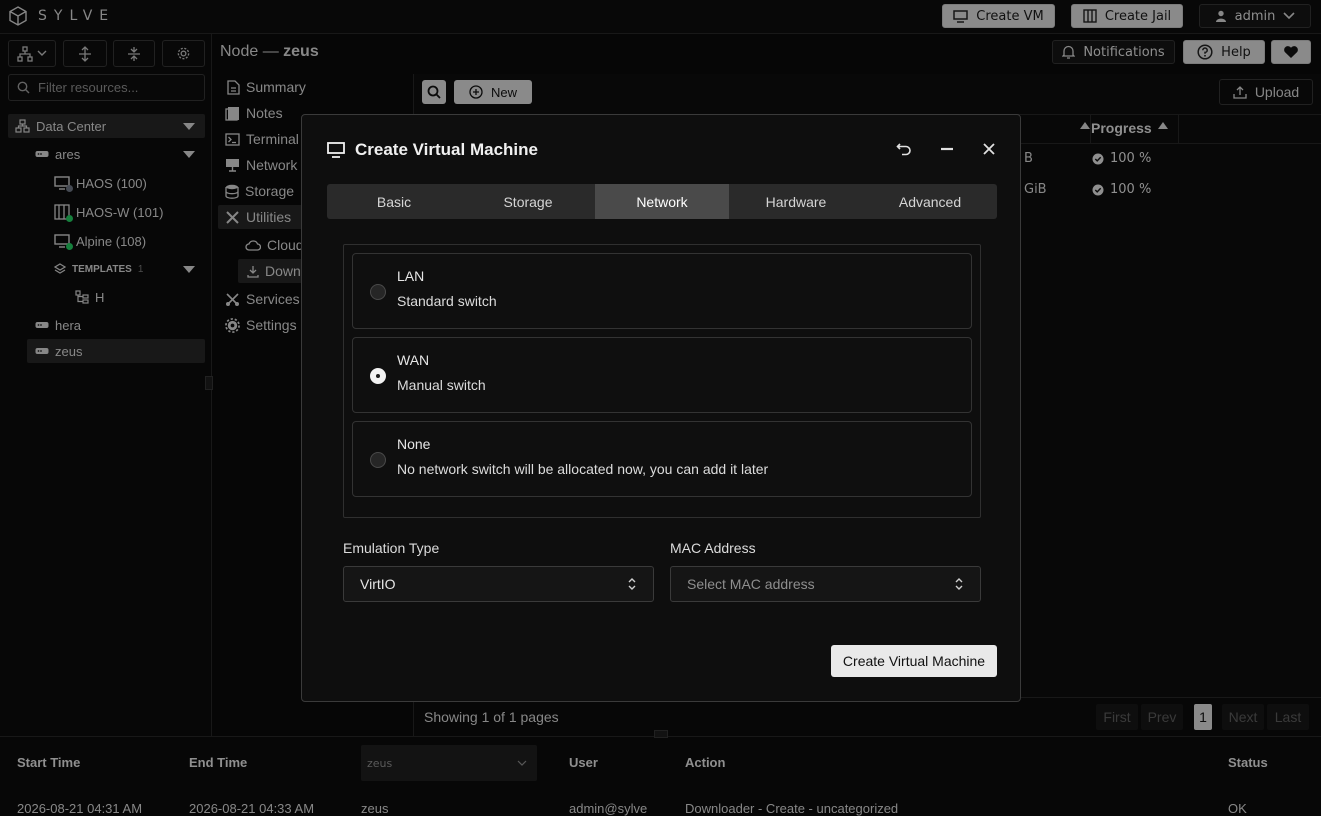 The image size is (1321, 816). Describe the element at coordinates (447, 301) in the screenshot. I see `option-subtitle: Standard switch` at that location.